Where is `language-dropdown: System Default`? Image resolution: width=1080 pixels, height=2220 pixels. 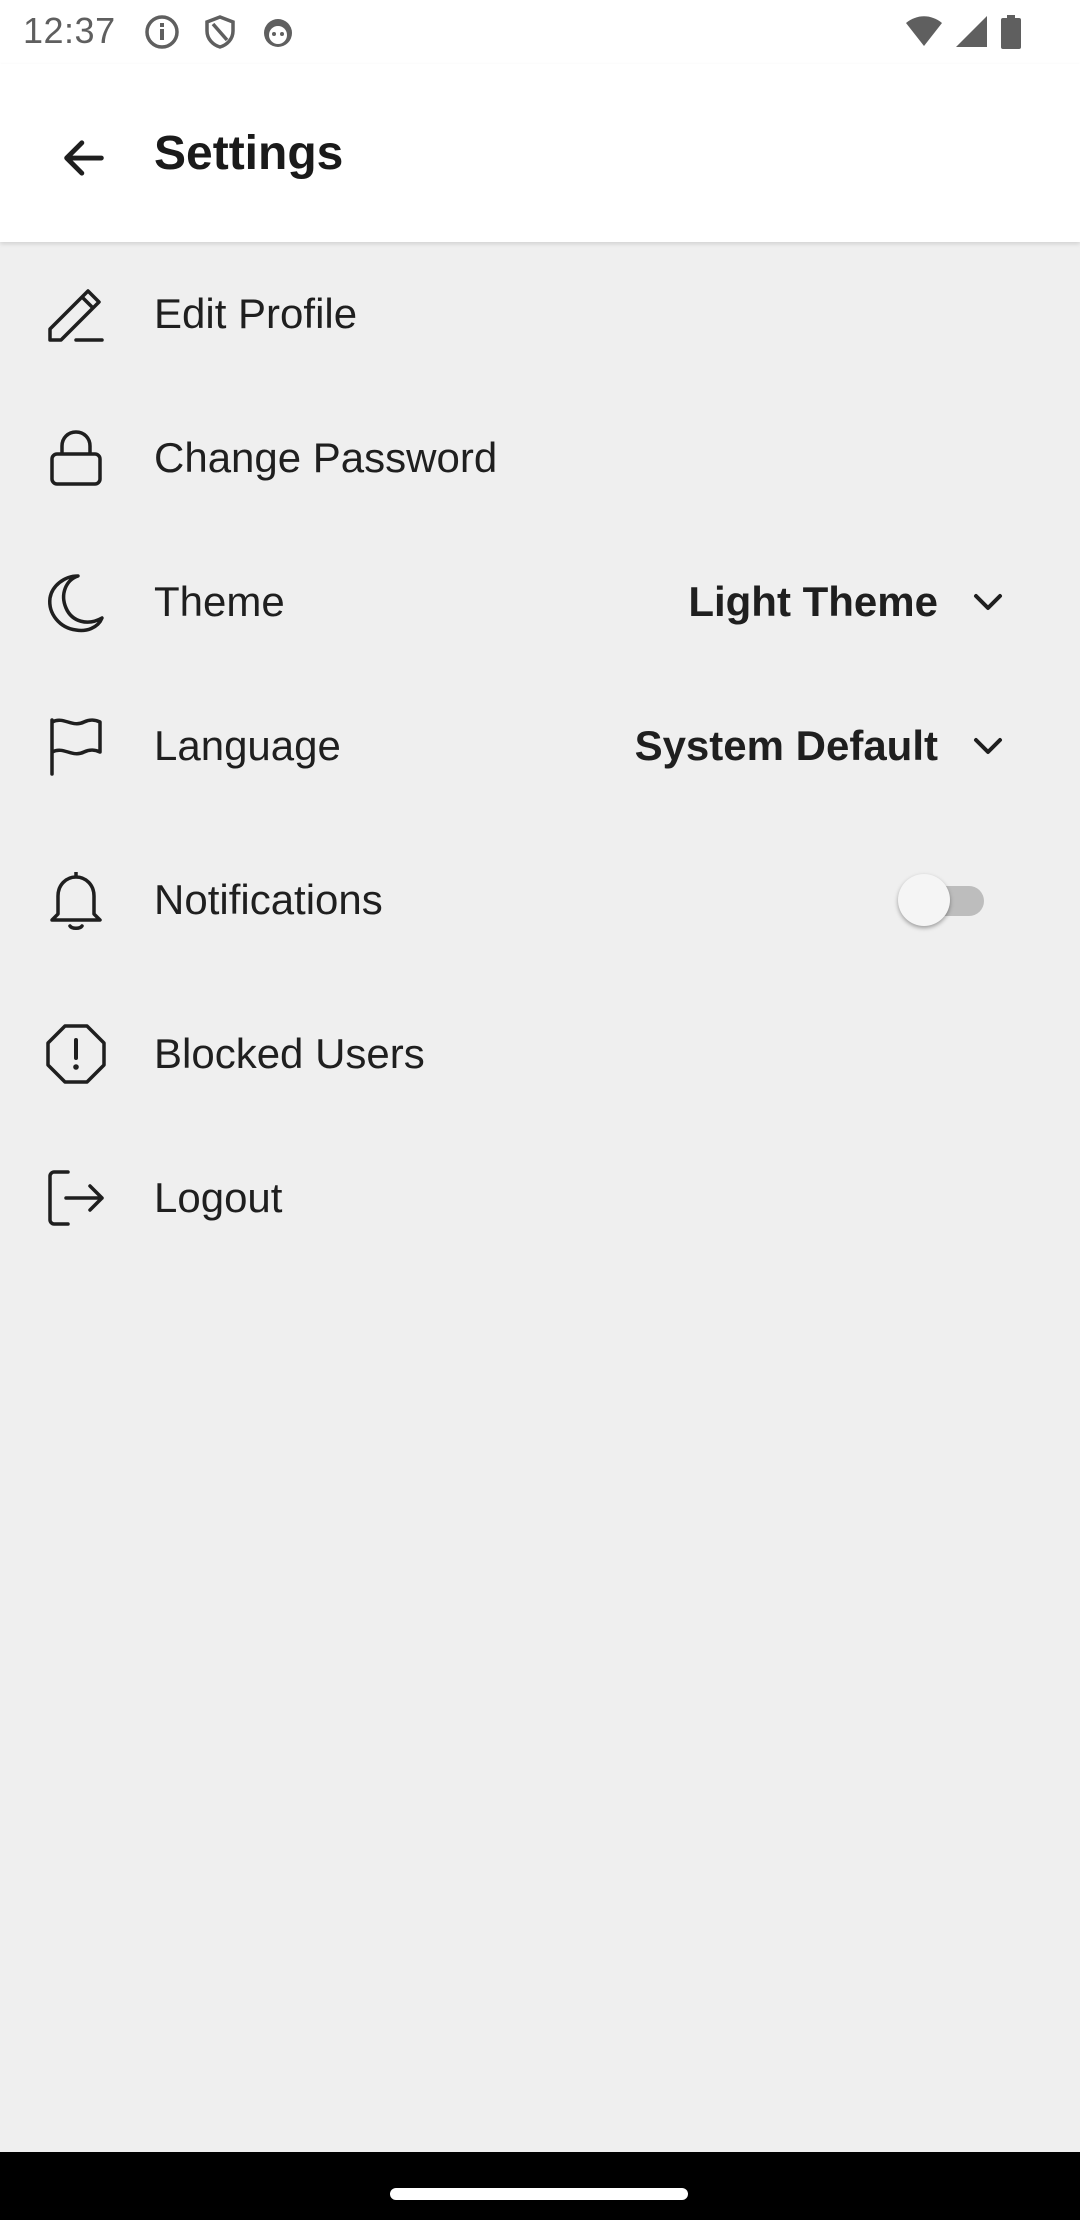
language-dropdown: System Default is located at coordinates (821, 746).